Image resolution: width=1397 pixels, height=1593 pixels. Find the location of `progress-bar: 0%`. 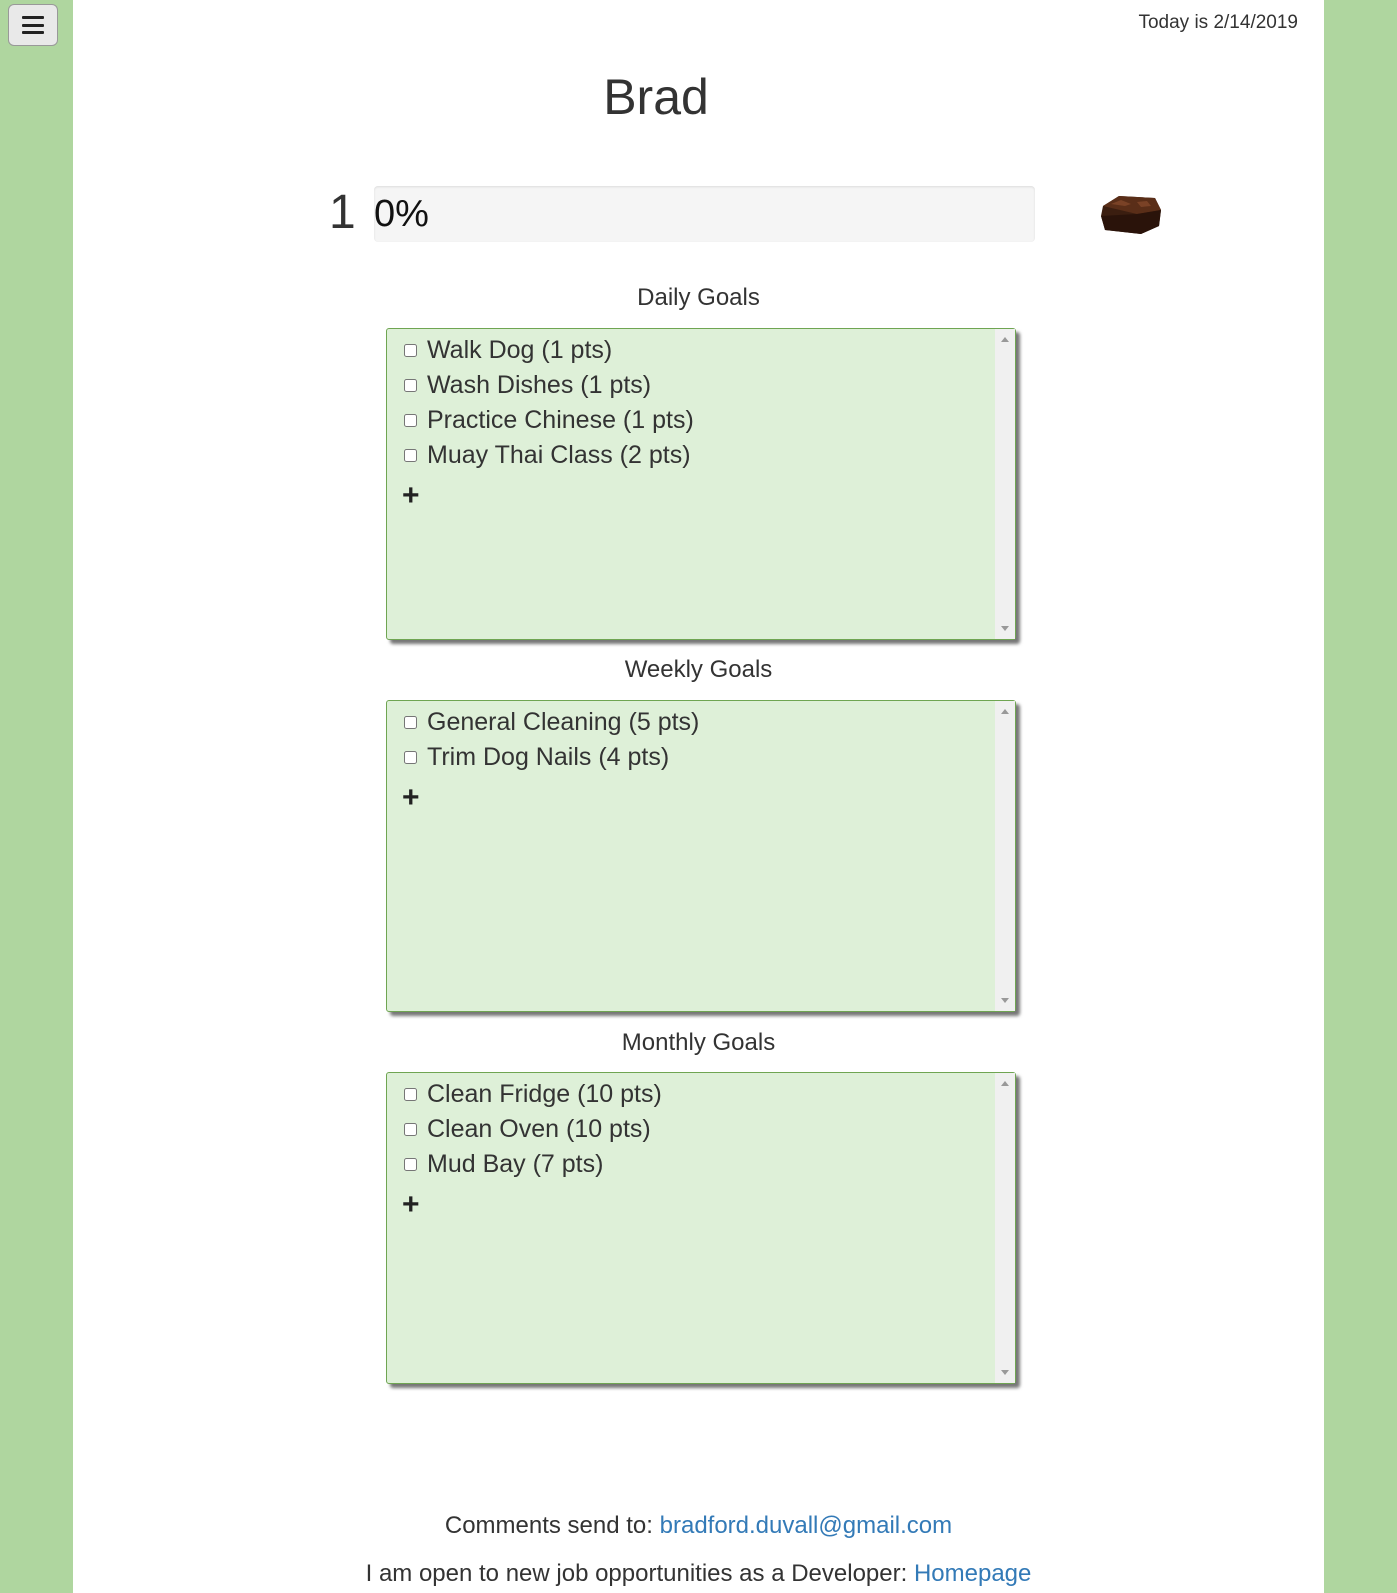

progress-bar: 0% is located at coordinates (704, 214).